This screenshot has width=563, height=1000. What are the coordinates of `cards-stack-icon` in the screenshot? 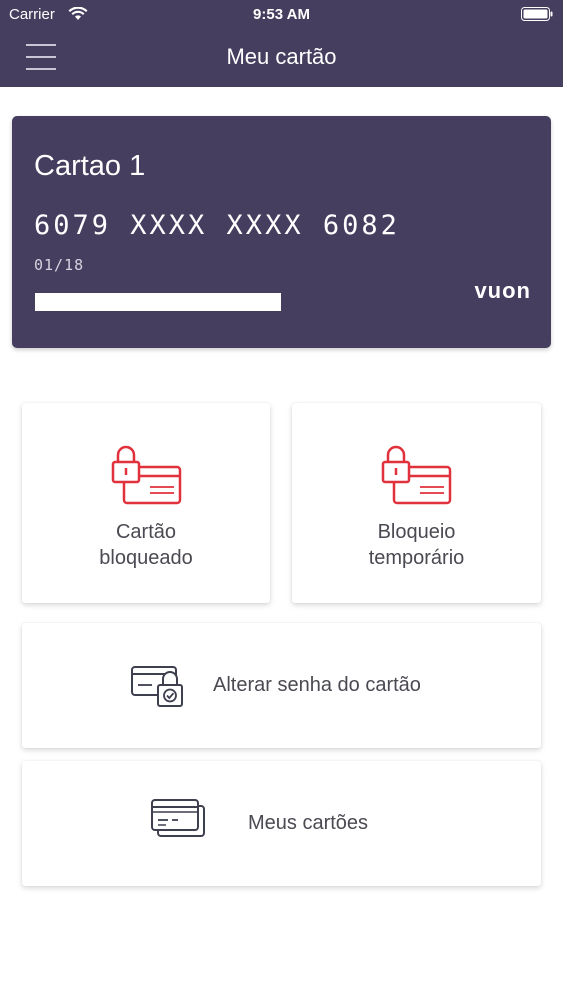 It's located at (178, 818).